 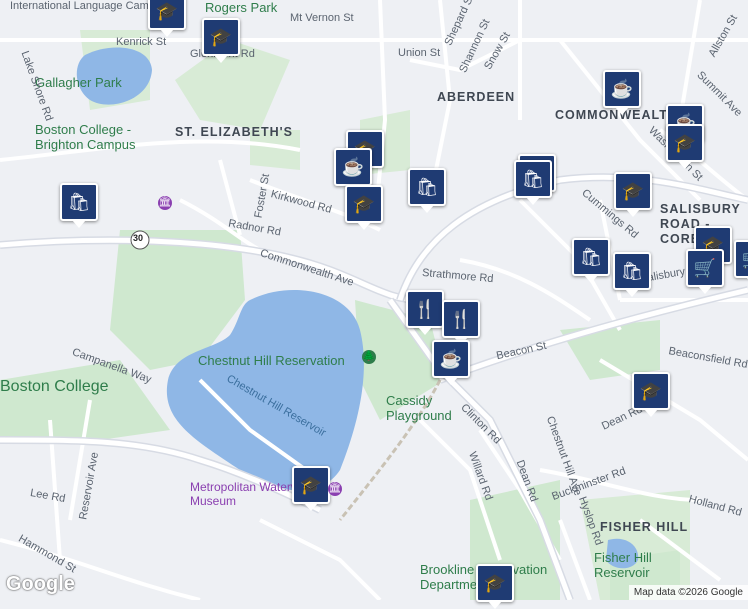 I want to click on map-attribution: Map data ©2026 Google, so click(x=688, y=592).